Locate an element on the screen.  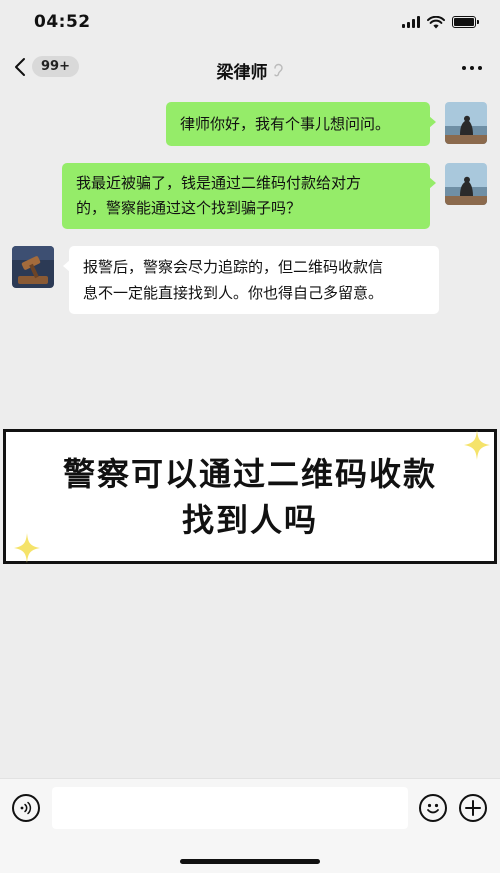
chat-title: 梁律师 is located at coordinates (250, 70).